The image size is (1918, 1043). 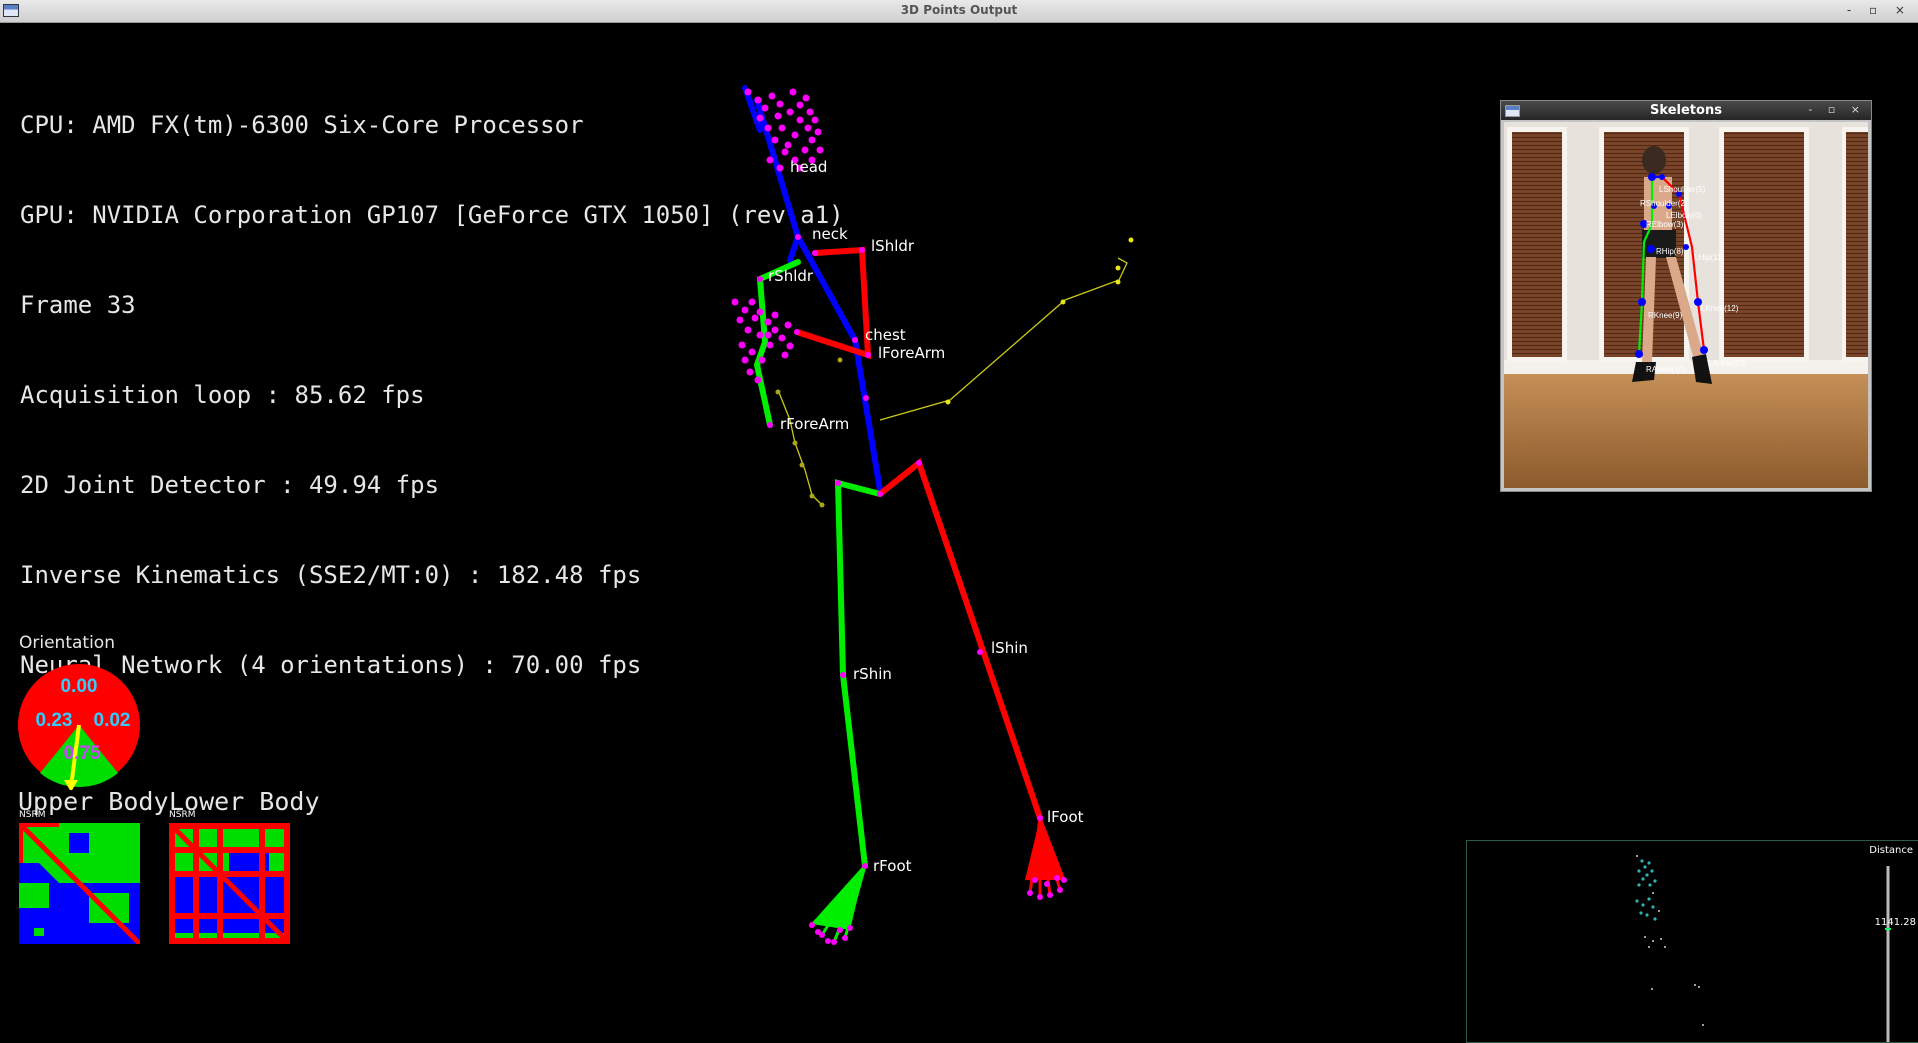 What do you see at coordinates (1664, 203) in the screenshot?
I see `kp-rshoulder: RShoulder(2)` at bounding box center [1664, 203].